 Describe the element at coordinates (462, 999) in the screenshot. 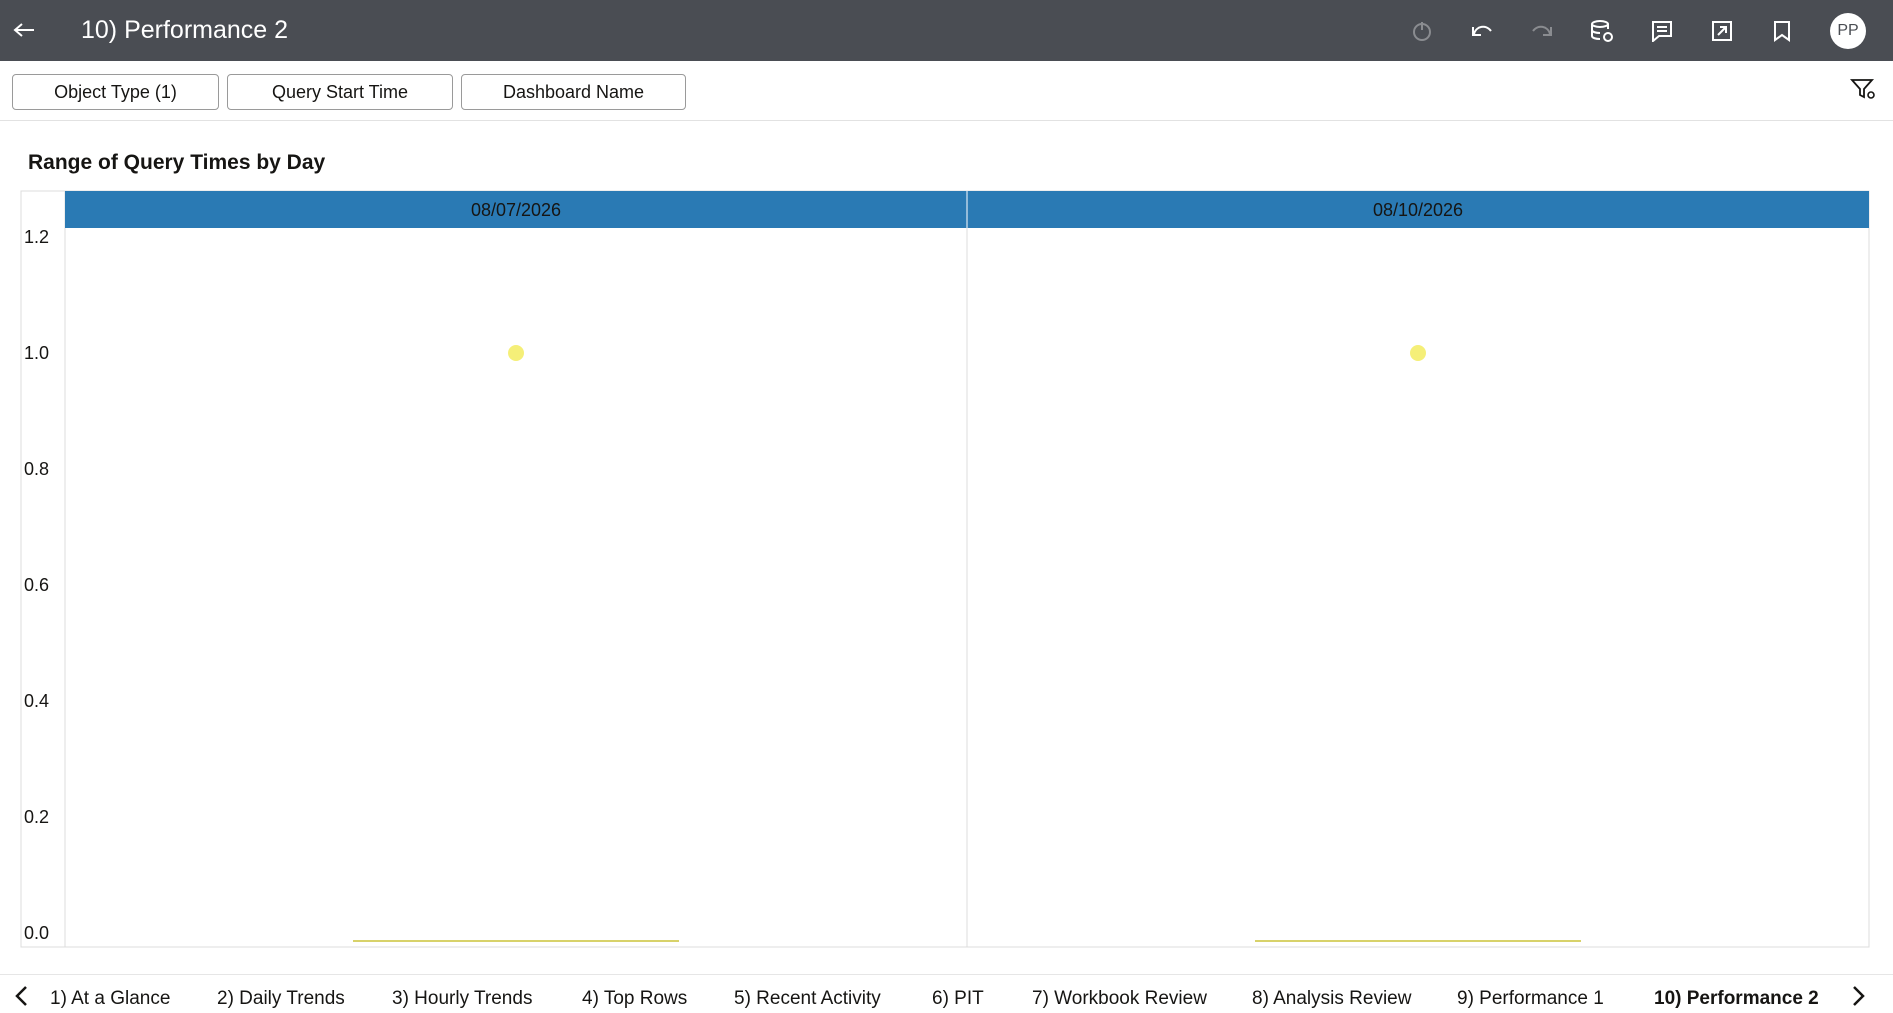

I see `canvas-tab: 3) Hourly Trends` at that location.